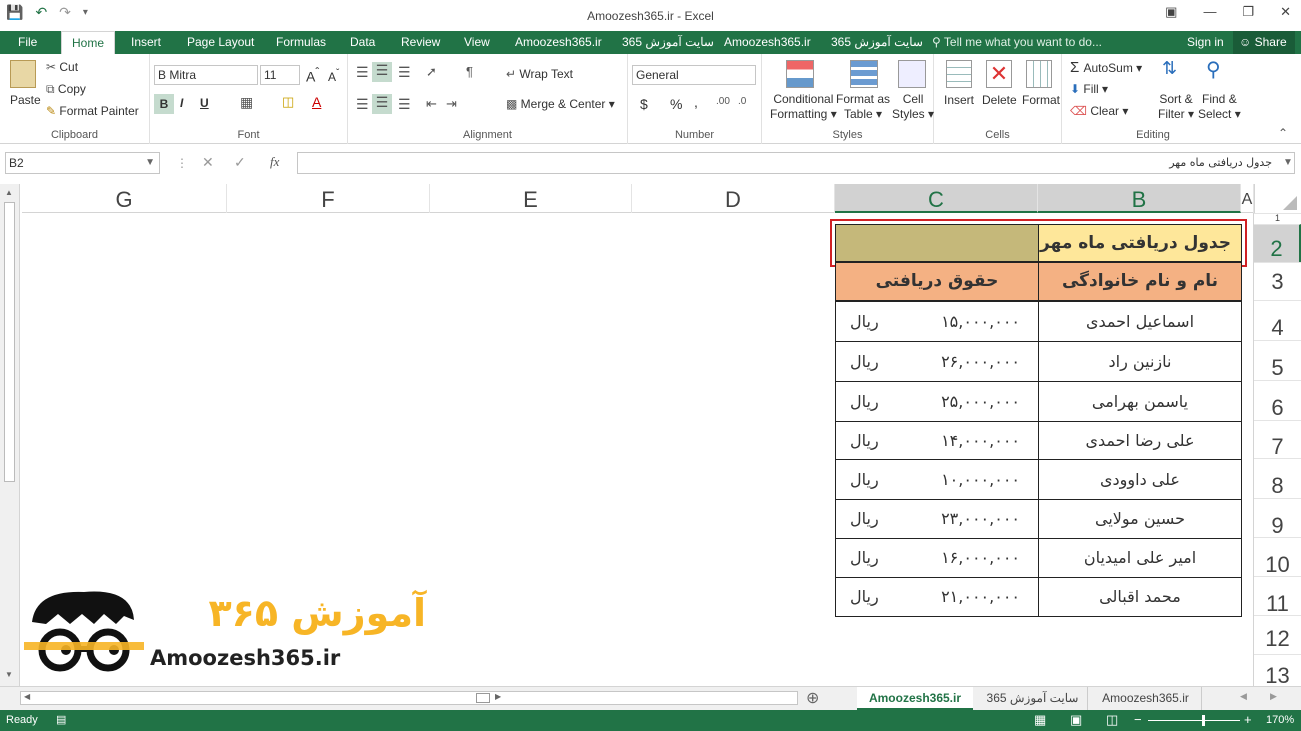 The width and height of the screenshot is (1301, 731). What do you see at coordinates (1140, 361) in the screenshot?
I see `name-cell: نازنین راد` at bounding box center [1140, 361].